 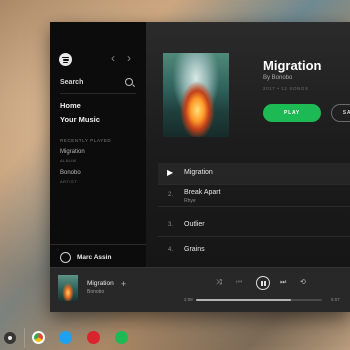 I want to click on repeat-icon: ⟲, so click(x=303, y=282).